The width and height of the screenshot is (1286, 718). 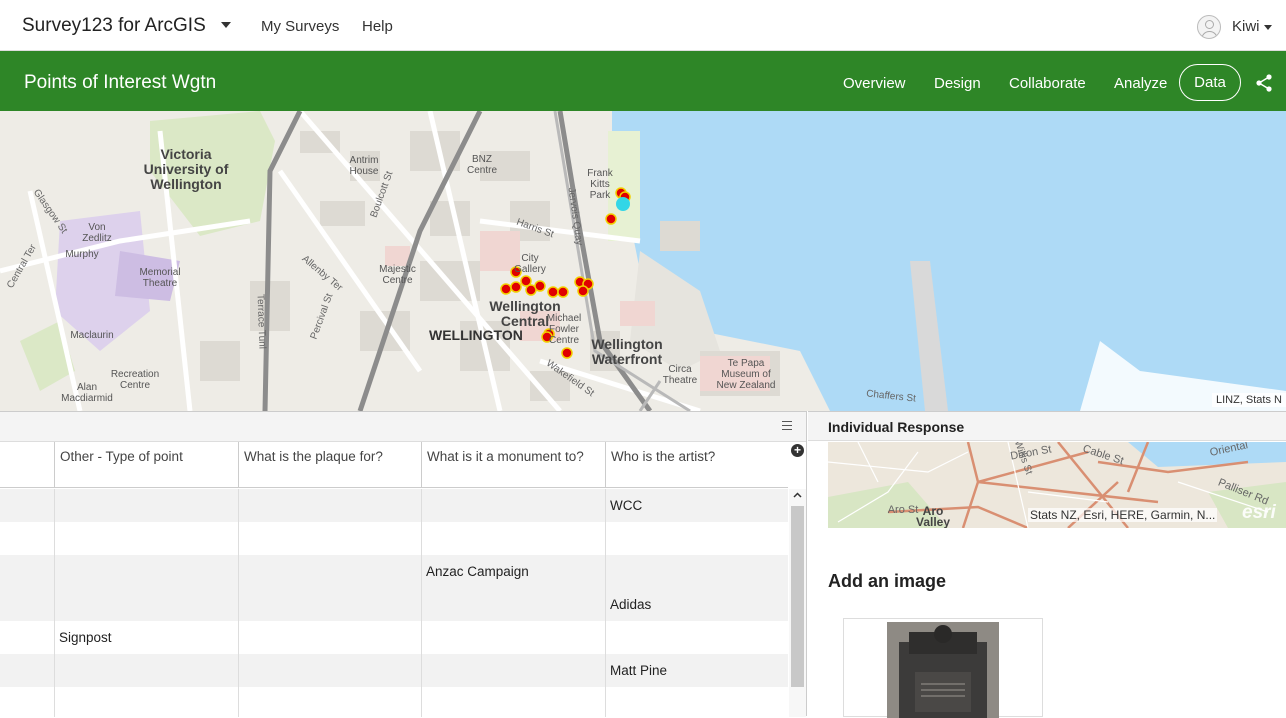 What do you see at coordinates (147, 637) in the screenshot?
I see `table-cell-other-type: Signpost` at bounding box center [147, 637].